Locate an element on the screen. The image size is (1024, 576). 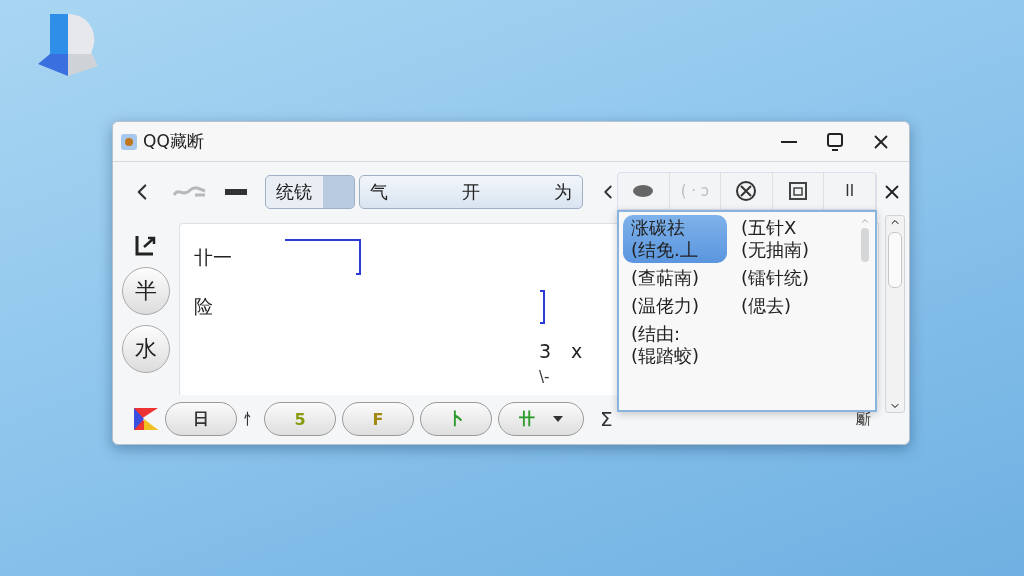
candidate-item: (五针X (无抽南) is located at coordinates (798, 239).